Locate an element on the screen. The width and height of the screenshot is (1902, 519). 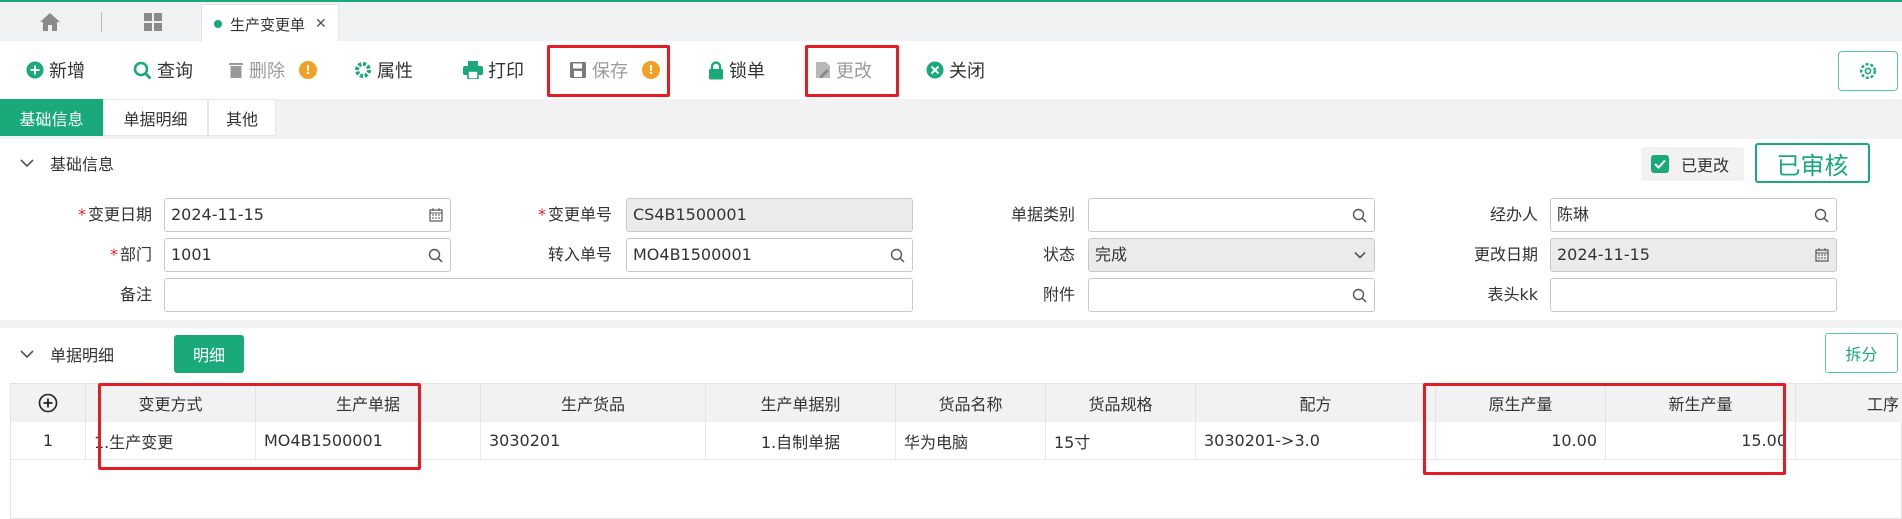
delete-button: 删除 ! is located at coordinates (272, 70).